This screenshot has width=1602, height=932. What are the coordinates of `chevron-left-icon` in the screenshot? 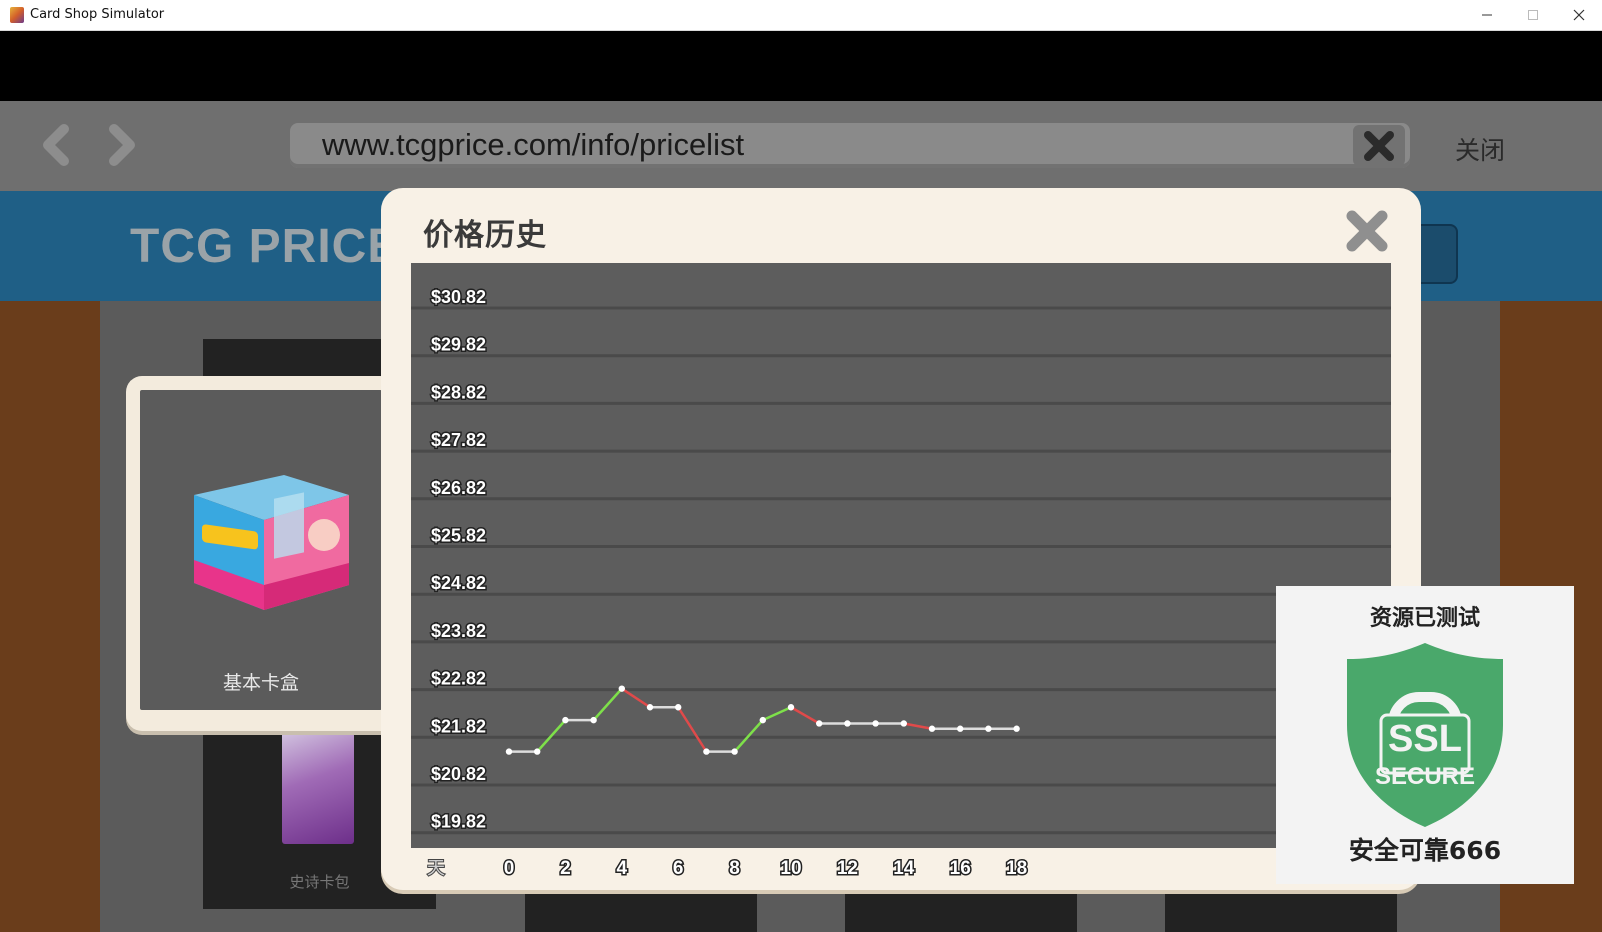 It's located at (56, 145).